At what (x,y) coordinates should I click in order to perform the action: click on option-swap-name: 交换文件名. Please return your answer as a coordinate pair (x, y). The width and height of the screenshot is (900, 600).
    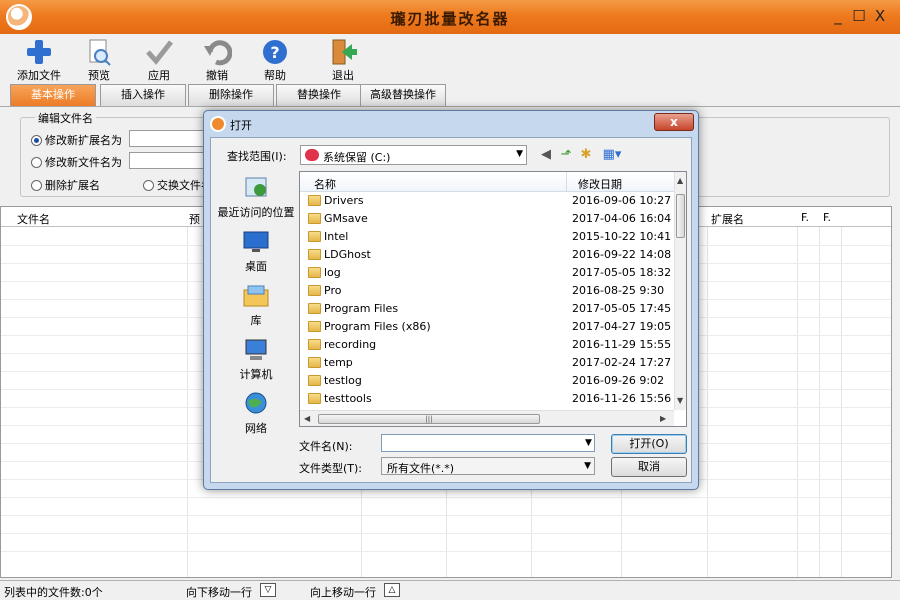
    Looking at the image, I should click on (177, 185).